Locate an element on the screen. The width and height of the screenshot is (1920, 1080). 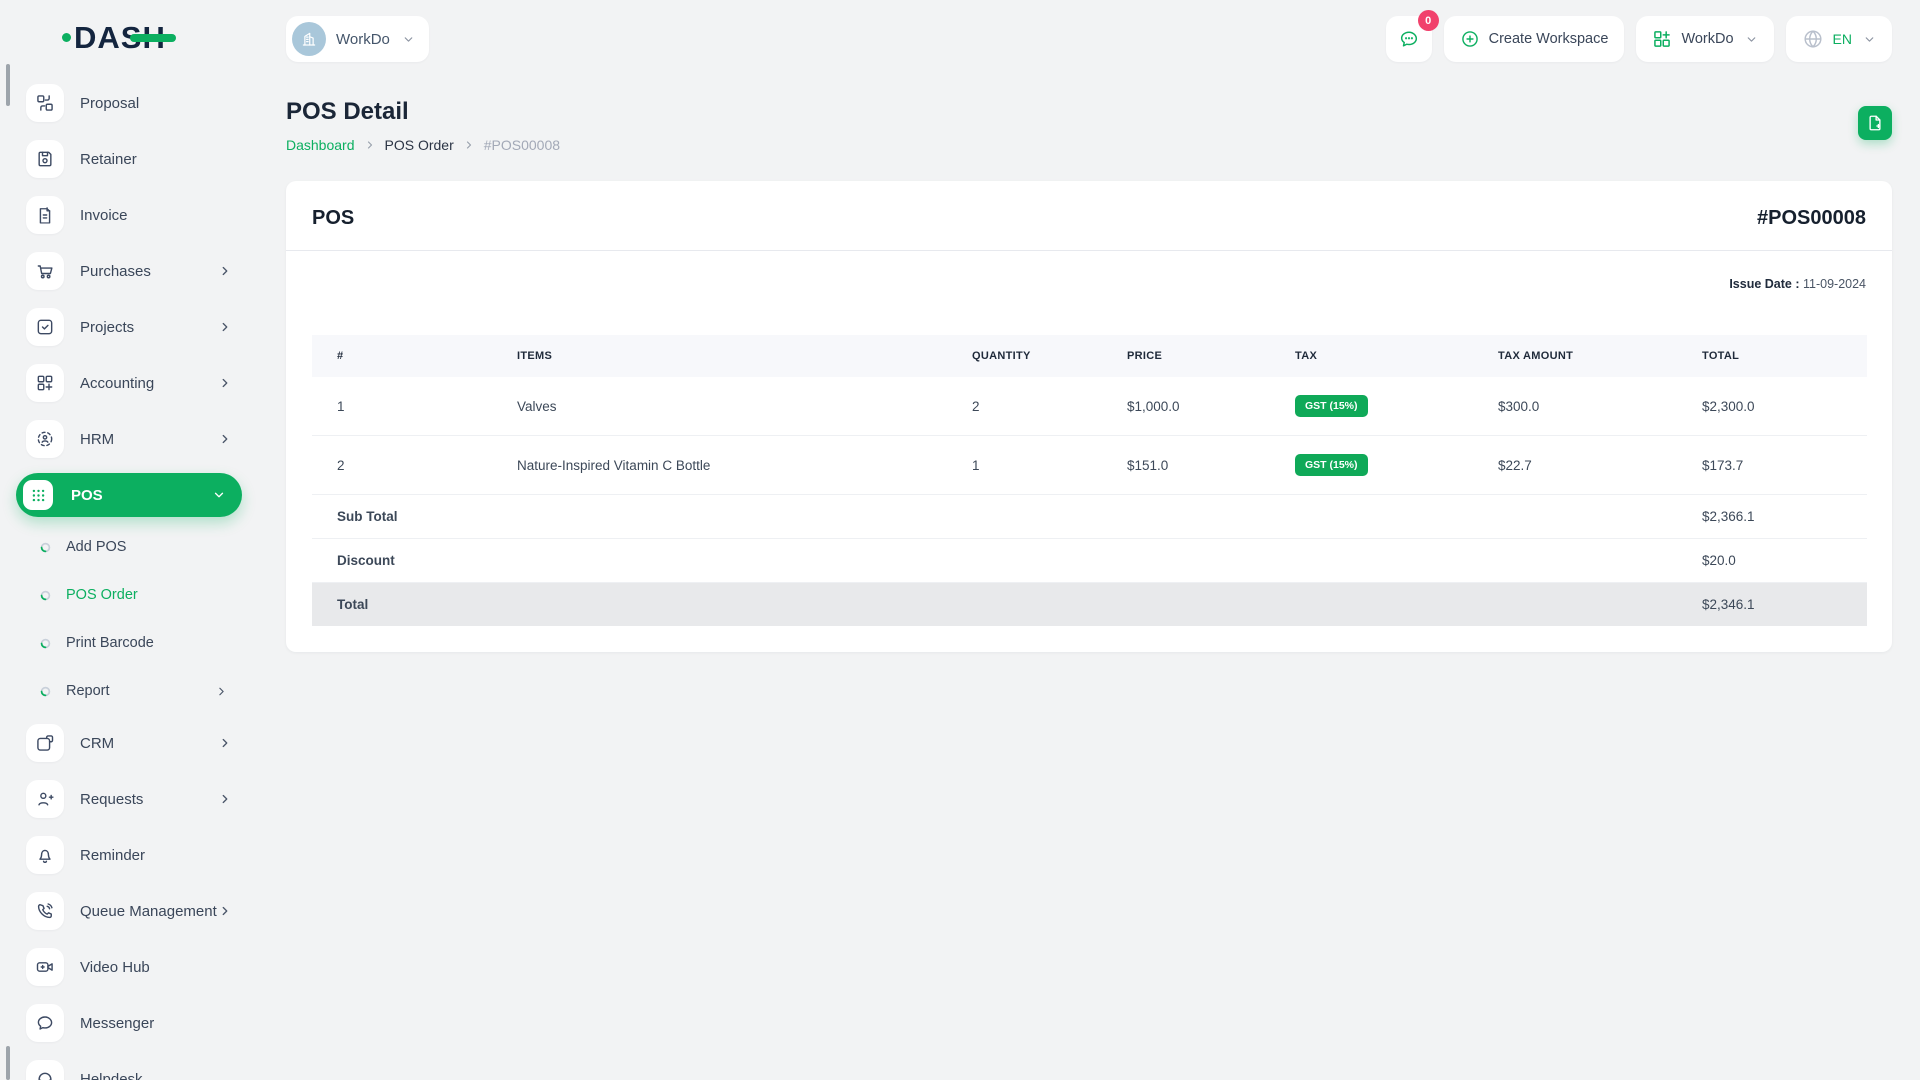
discount-row: Discount $20.0 is located at coordinates (1089, 560).